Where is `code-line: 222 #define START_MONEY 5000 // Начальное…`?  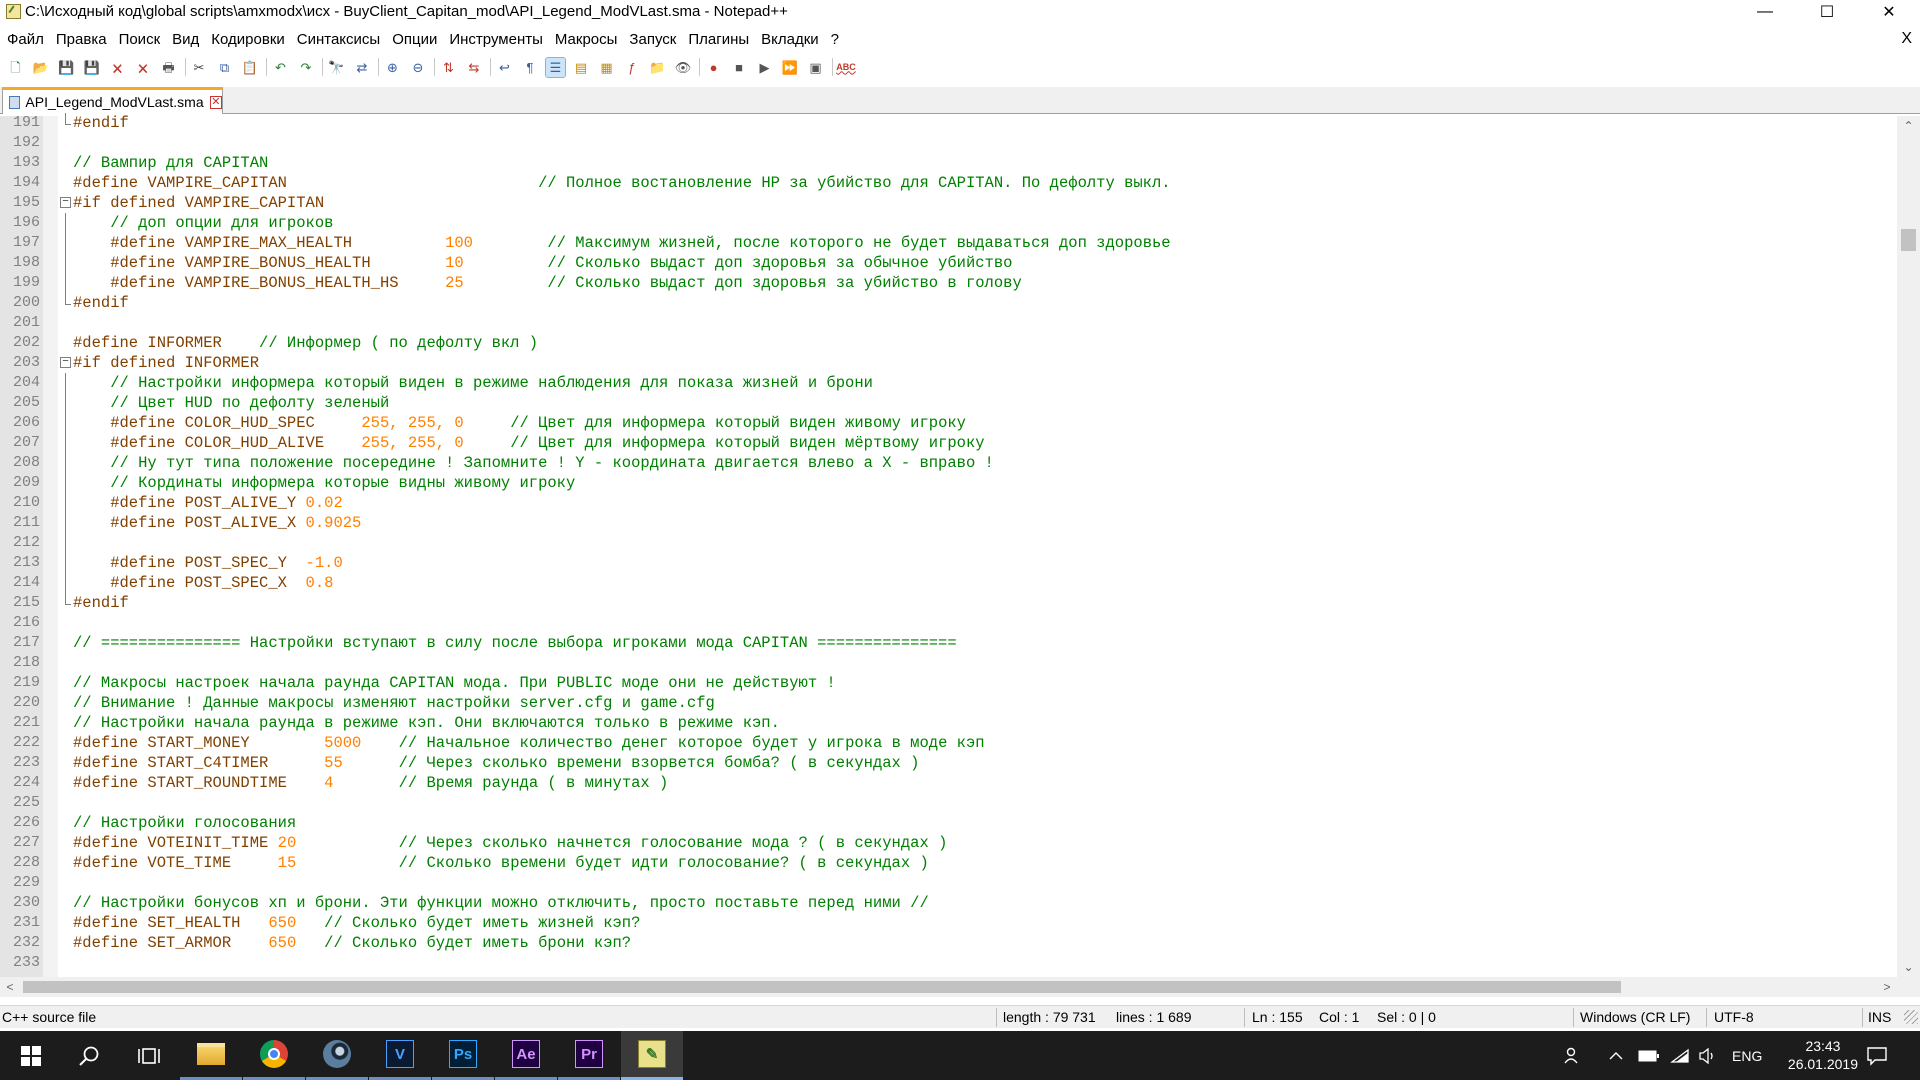 code-line: 222 #define START_MONEY 5000 // Начальное… is located at coordinates (948, 743).